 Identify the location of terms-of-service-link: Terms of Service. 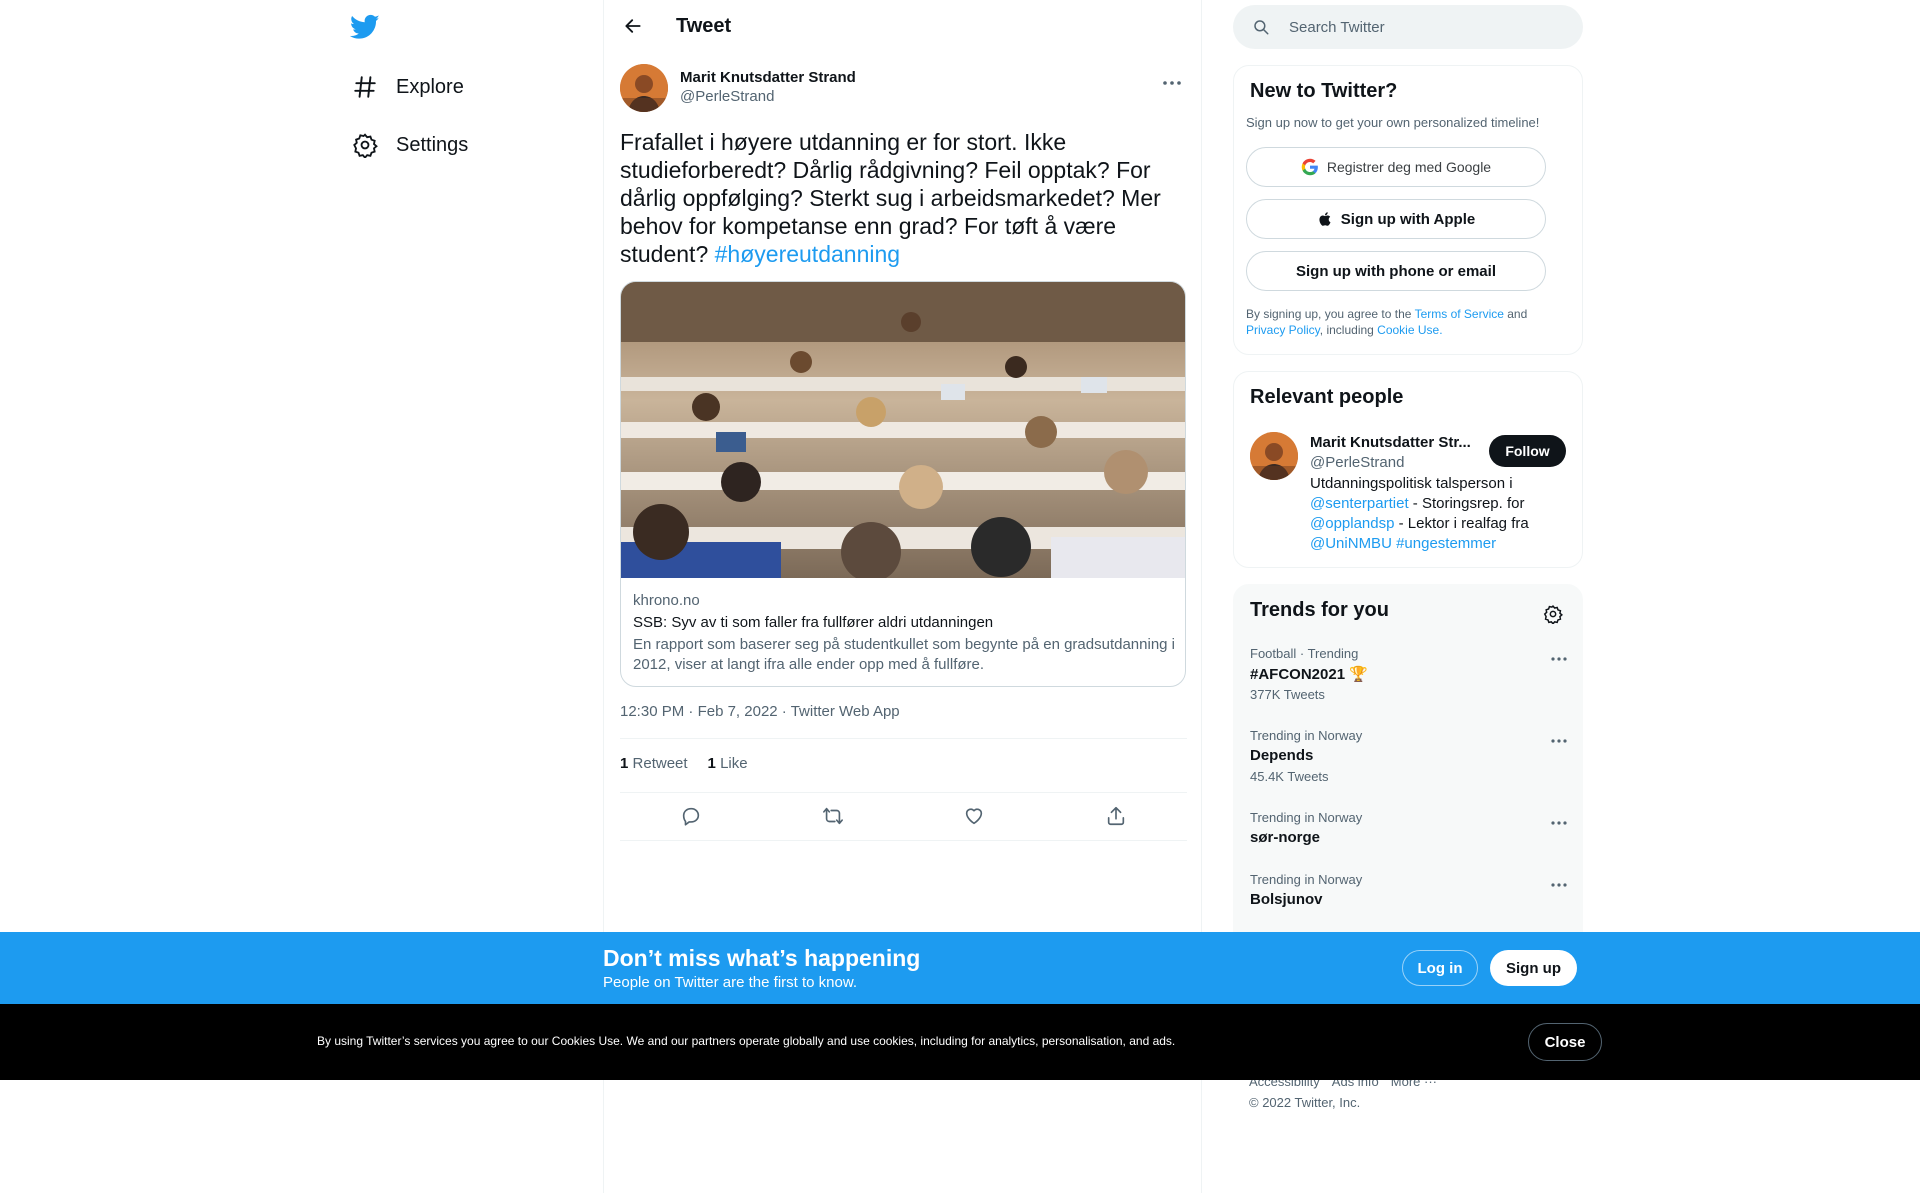
(1459, 314).